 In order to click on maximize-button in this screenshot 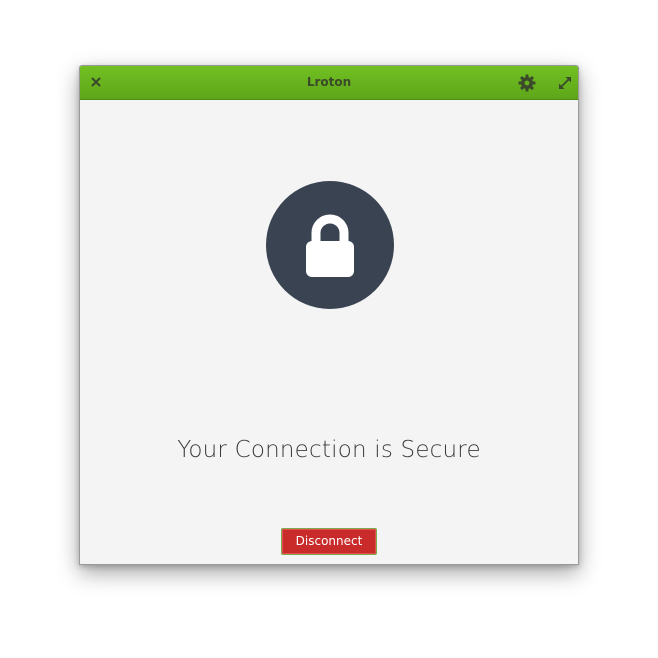, I will do `click(565, 83)`.